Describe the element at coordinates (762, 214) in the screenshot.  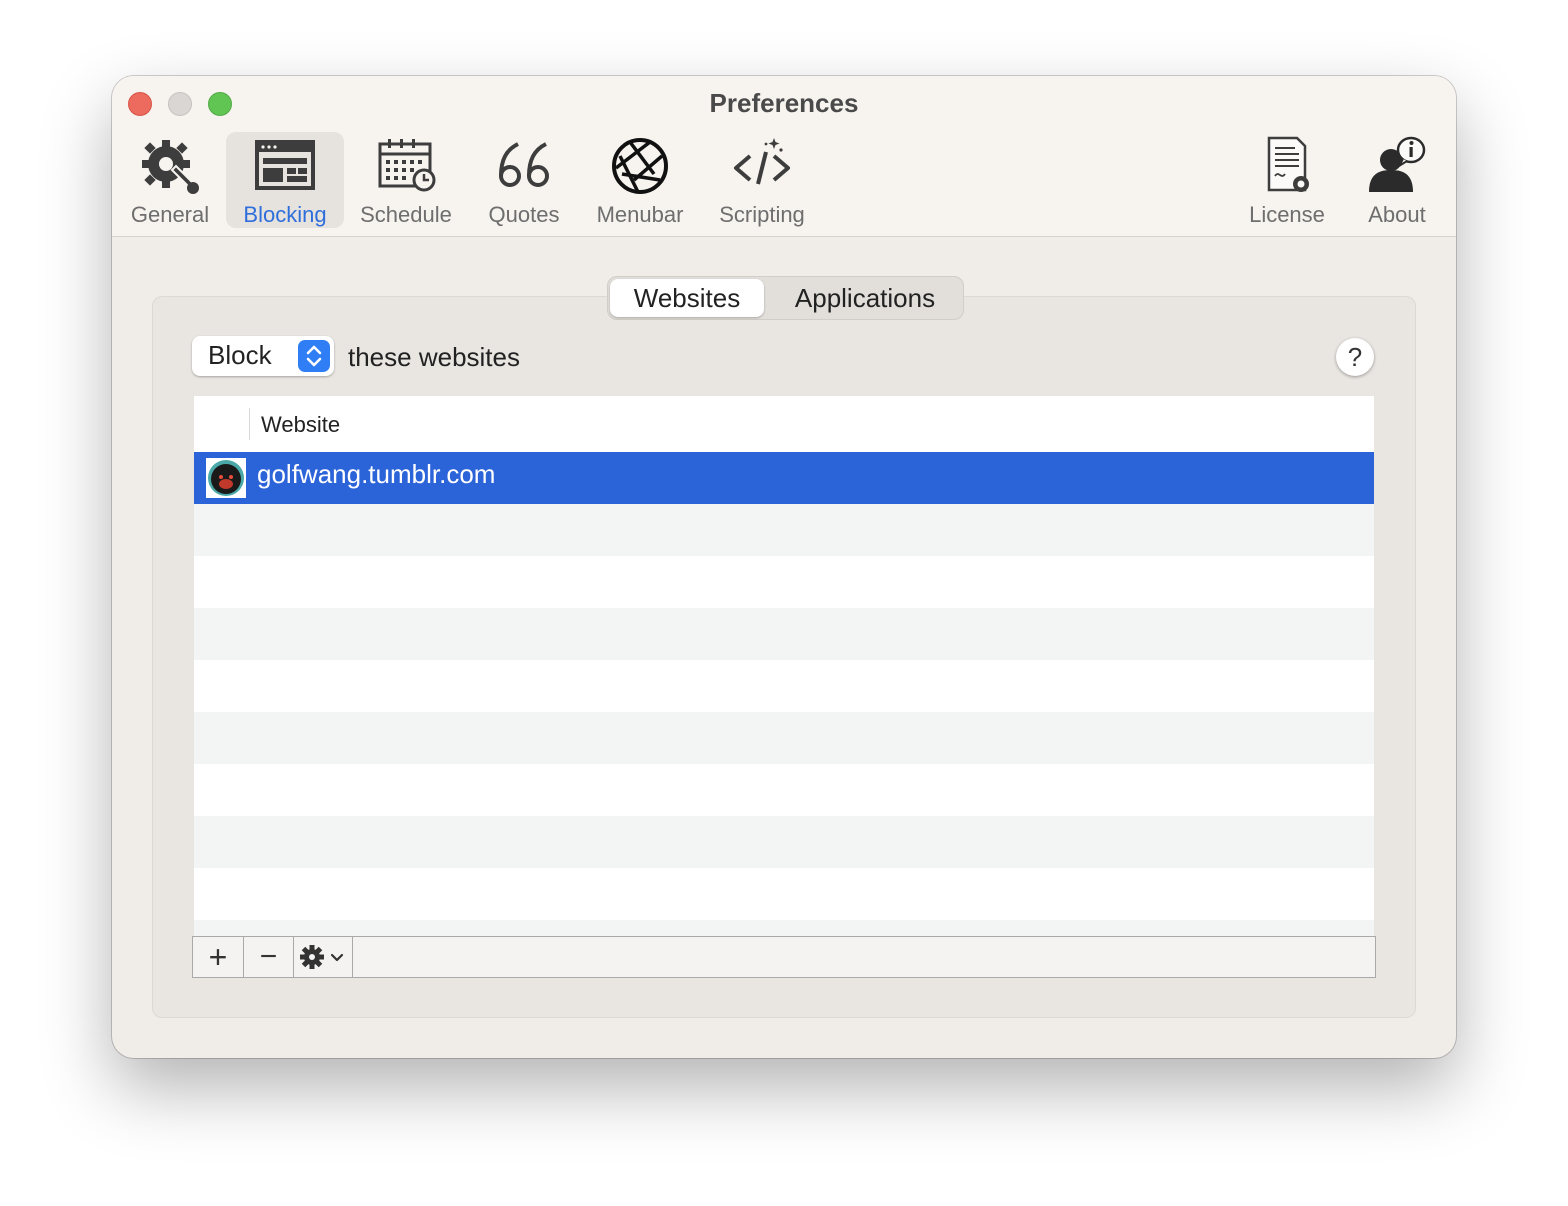
I see `toolbar-label-scripting: Scripting` at that location.